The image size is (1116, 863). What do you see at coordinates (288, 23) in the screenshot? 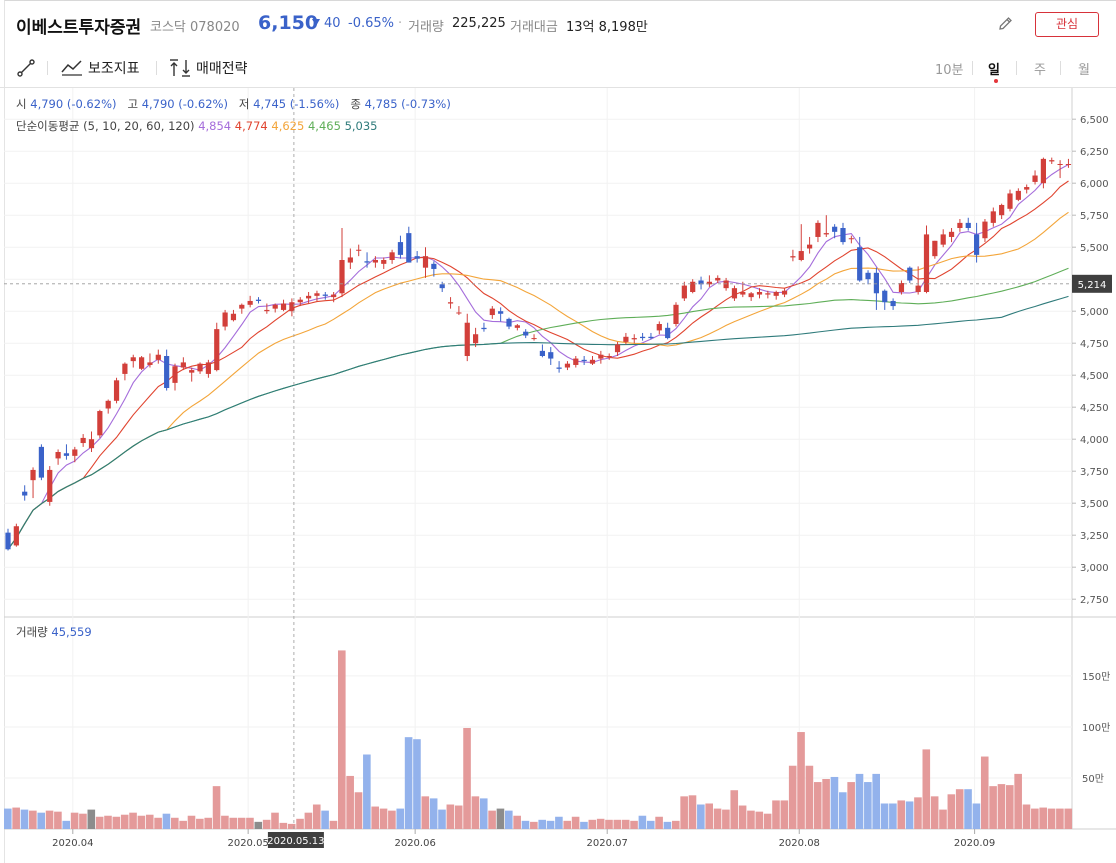
I see `current-price: 6,150` at bounding box center [288, 23].